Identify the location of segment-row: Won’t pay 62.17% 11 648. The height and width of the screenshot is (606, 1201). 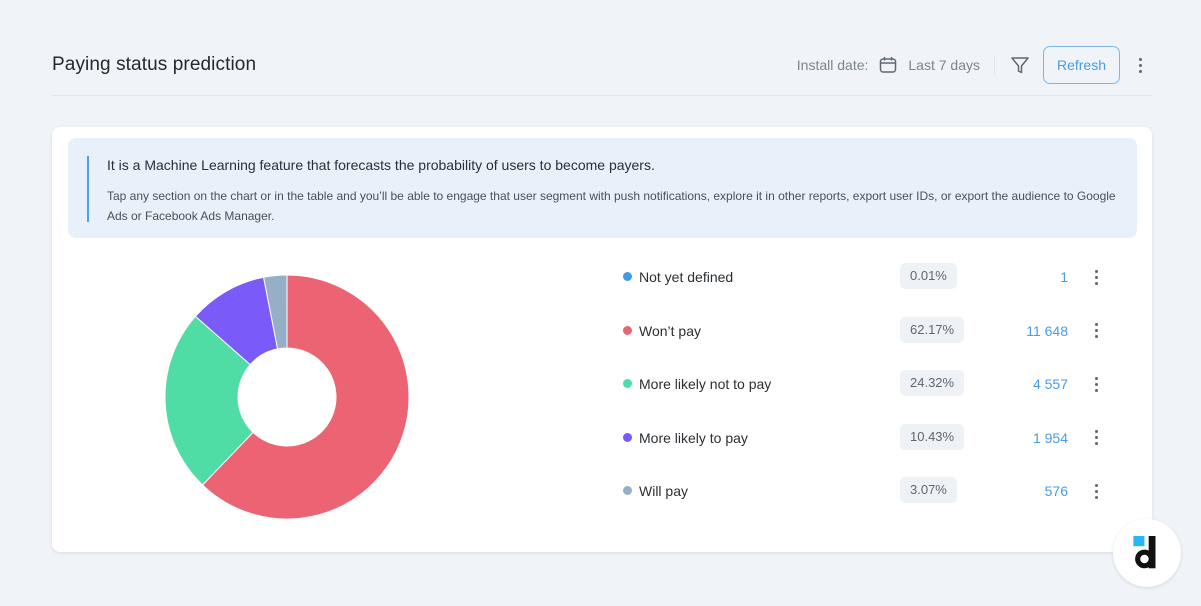
(880, 338).